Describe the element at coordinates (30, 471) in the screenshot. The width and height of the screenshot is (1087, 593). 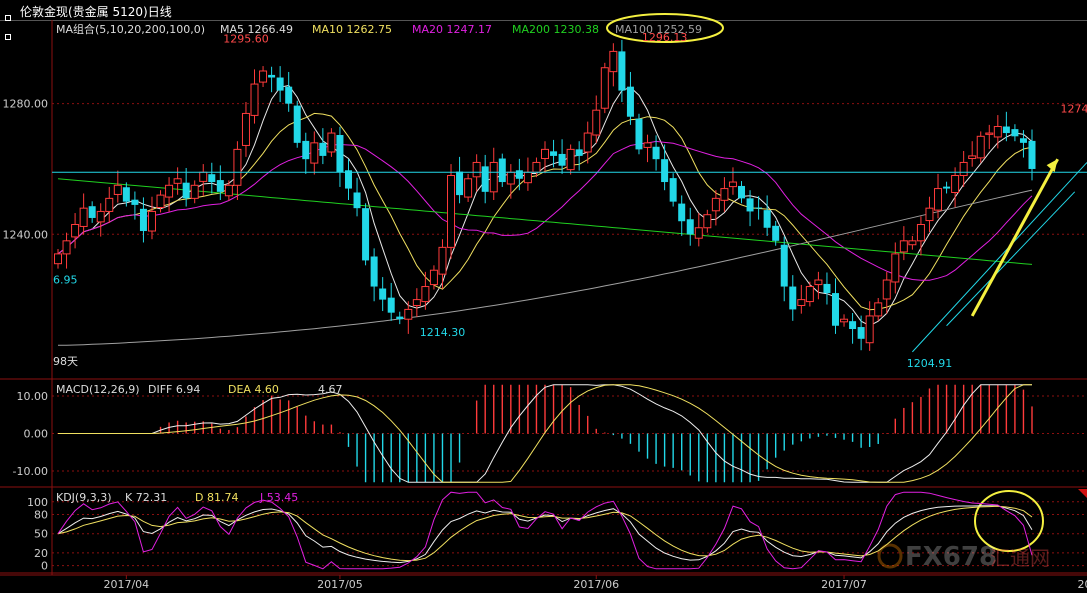
I see `macd-tick-label: -10.00` at that location.